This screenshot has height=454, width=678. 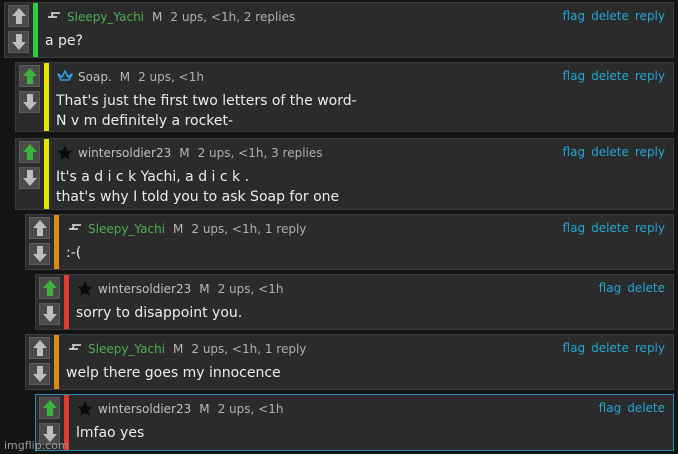 What do you see at coordinates (354, 41) in the screenshot?
I see `comment-body: a pe?` at bounding box center [354, 41].